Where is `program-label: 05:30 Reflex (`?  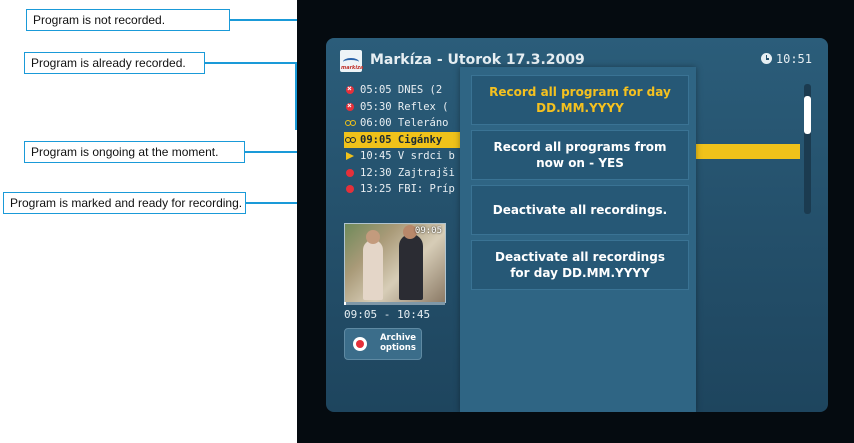
program-label: 05:30 Reflex ( is located at coordinates (404, 106).